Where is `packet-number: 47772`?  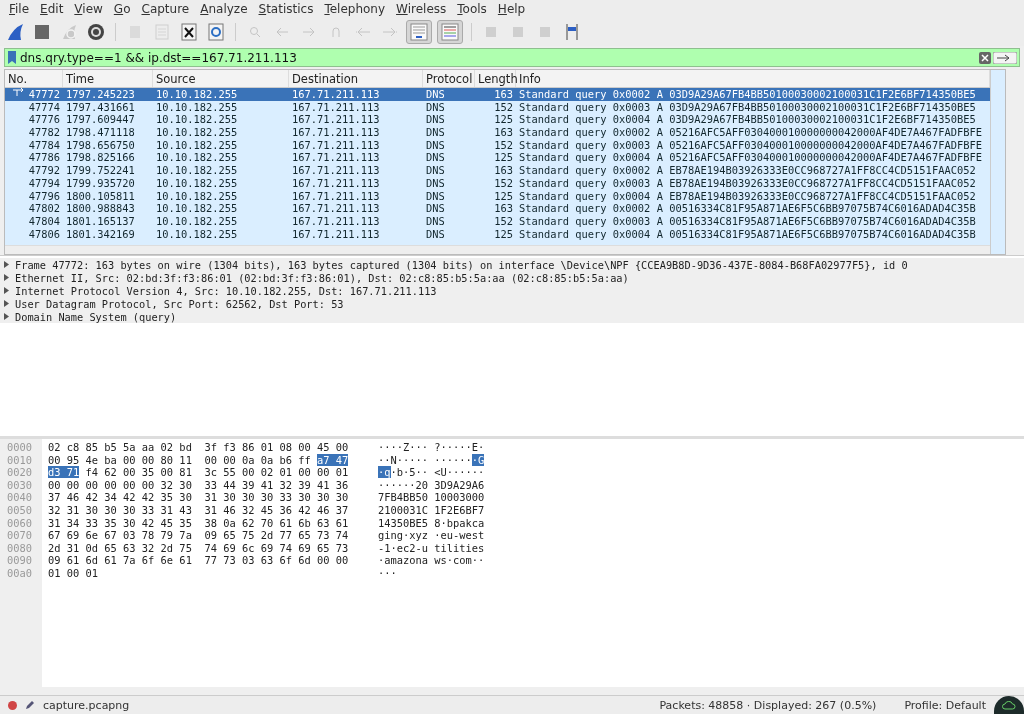
packet-number: 47772 is located at coordinates (44, 94).